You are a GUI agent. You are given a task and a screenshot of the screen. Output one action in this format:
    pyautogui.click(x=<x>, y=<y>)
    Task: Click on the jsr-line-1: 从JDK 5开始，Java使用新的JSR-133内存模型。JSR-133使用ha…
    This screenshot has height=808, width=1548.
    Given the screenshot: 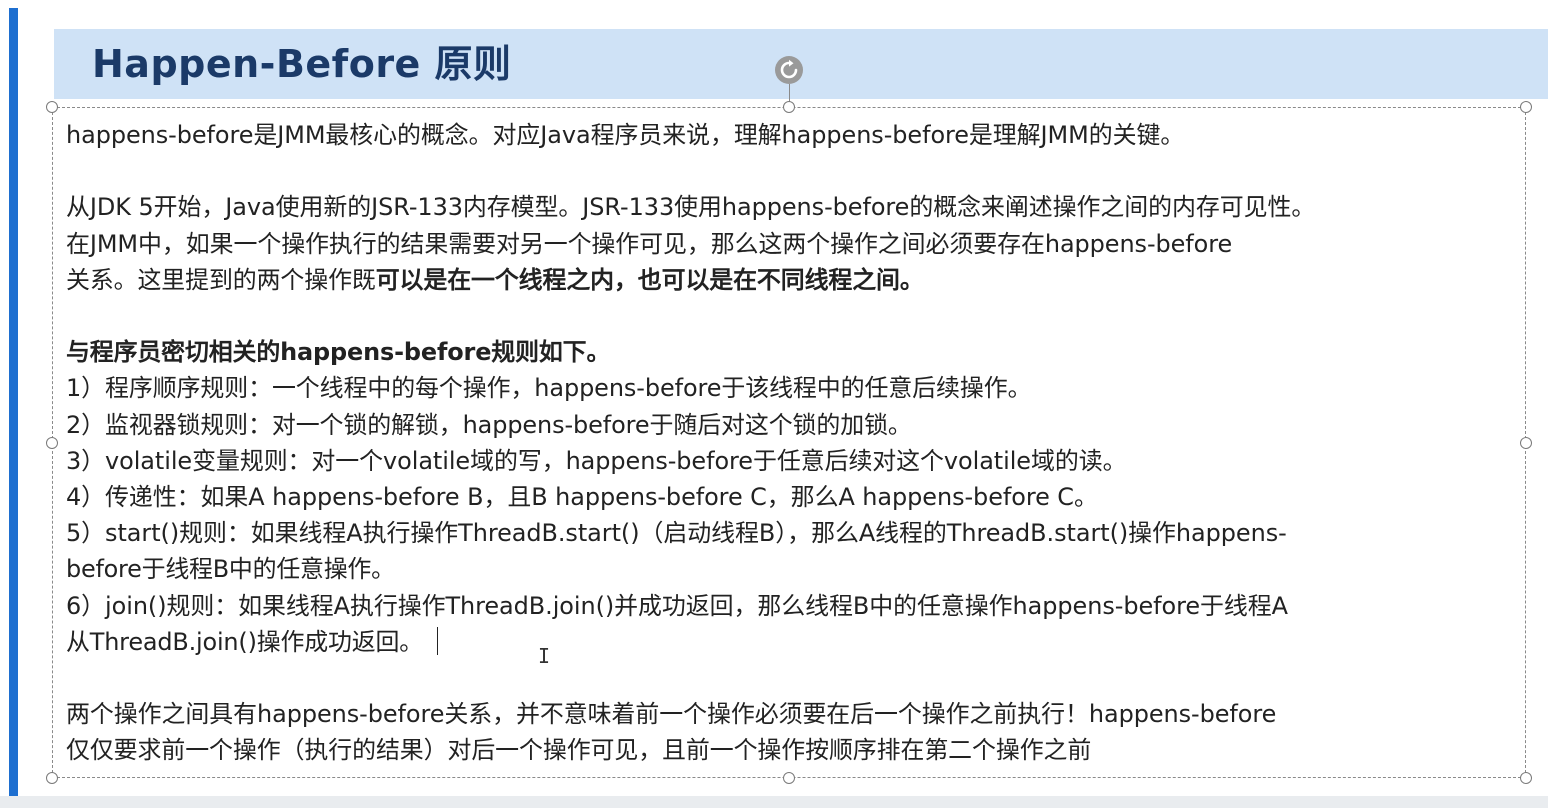 What is the action you would take?
    pyautogui.click(x=691, y=207)
    